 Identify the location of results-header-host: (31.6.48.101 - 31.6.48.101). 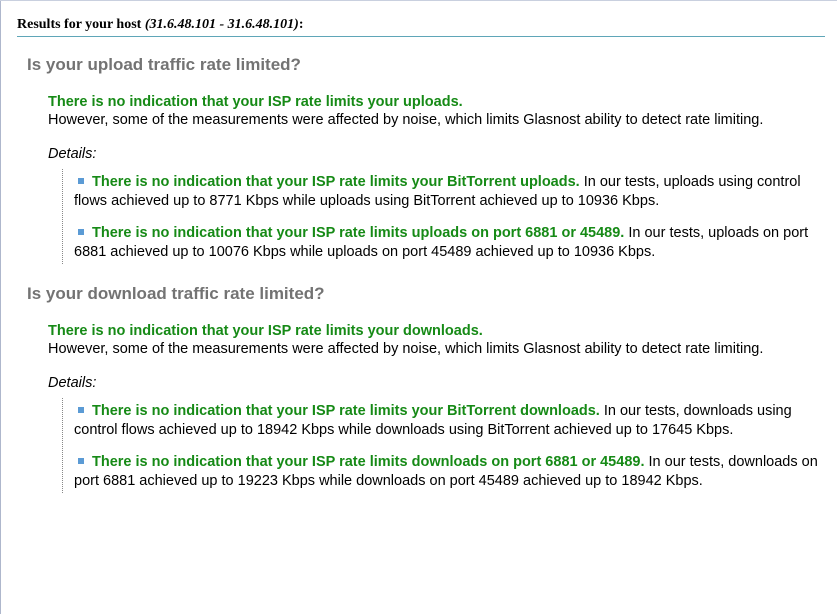
(221, 24).